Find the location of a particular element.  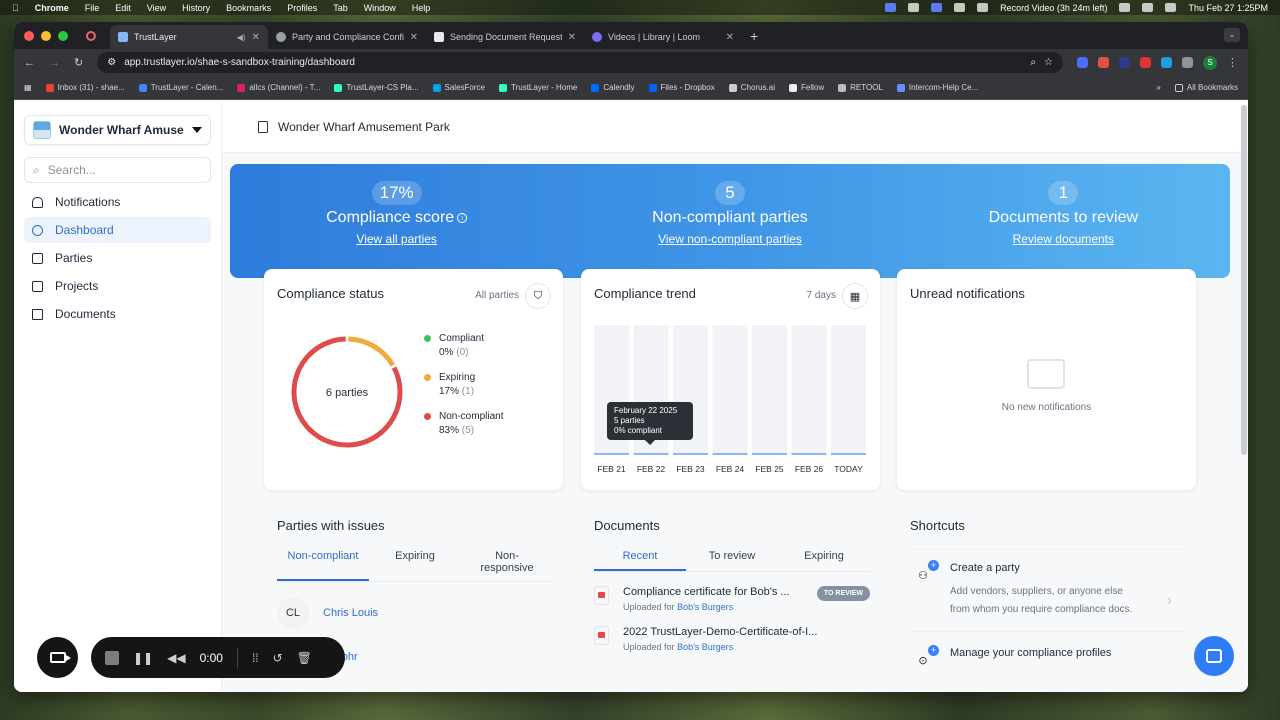

screen-share-icon is located at coordinates (891, 7).